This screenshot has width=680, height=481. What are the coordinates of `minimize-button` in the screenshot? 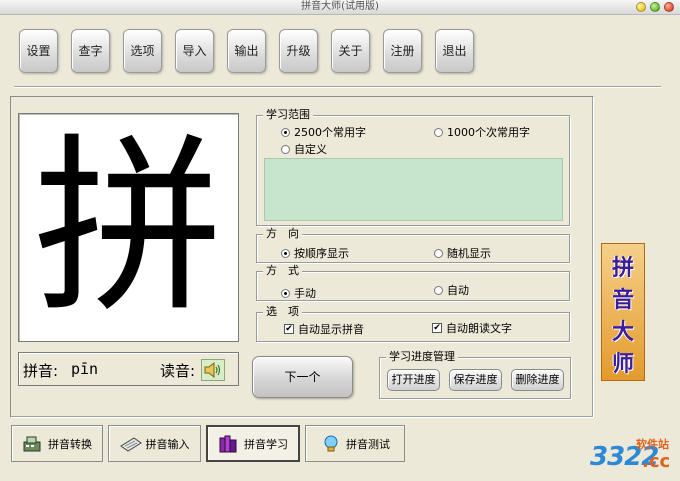 It's located at (641, 7).